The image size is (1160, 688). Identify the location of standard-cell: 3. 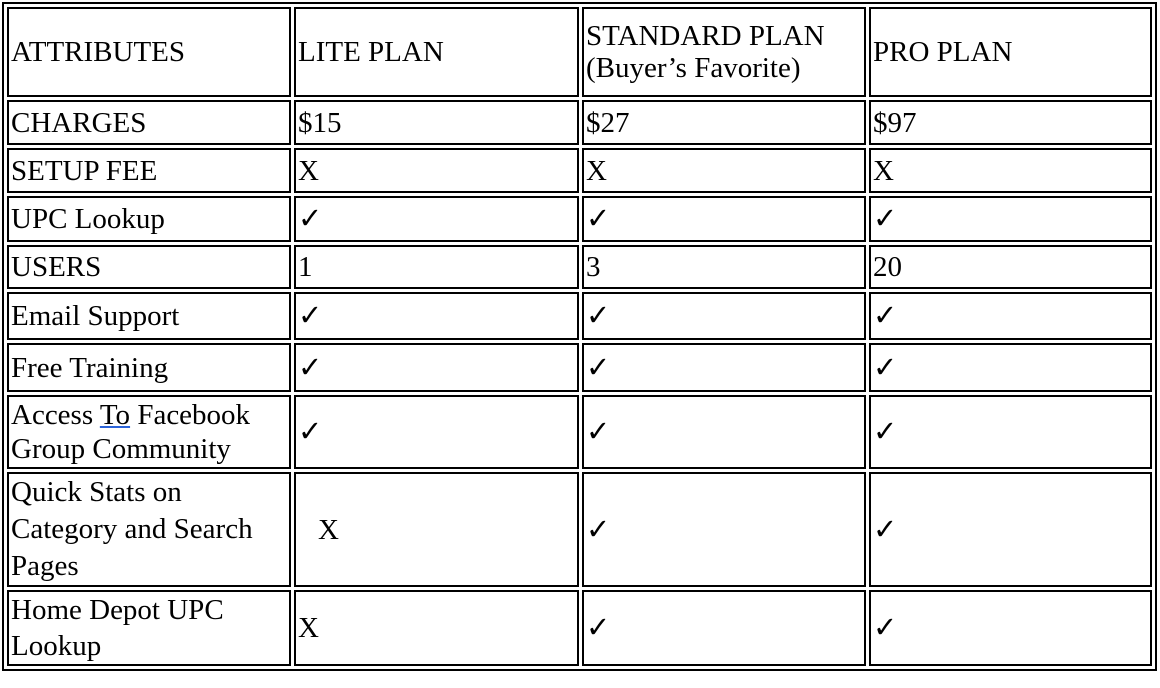
(724, 267).